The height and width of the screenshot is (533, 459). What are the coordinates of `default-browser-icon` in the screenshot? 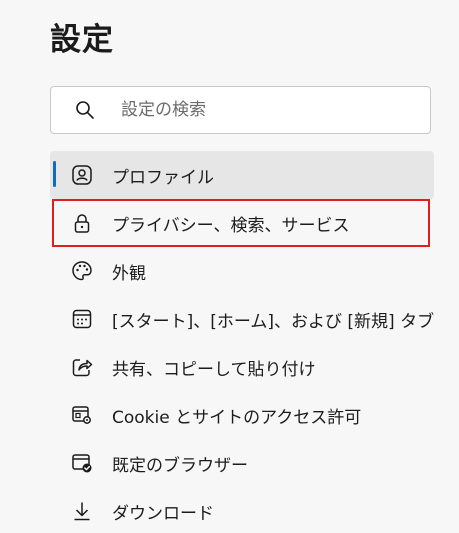 It's located at (82, 463).